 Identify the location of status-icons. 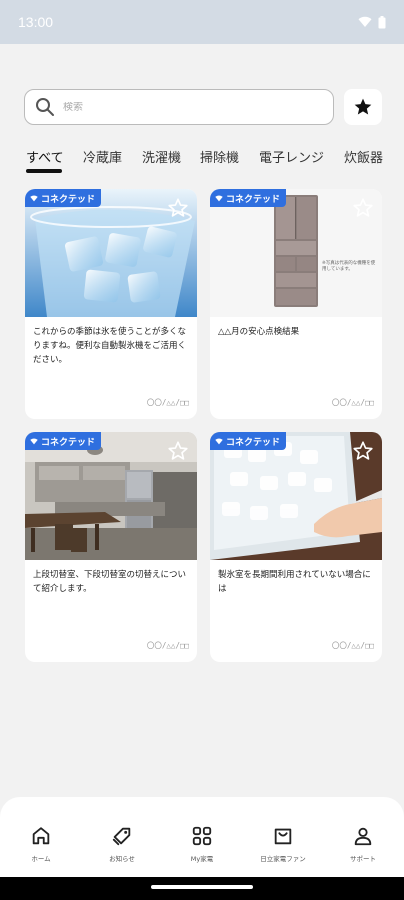
(372, 22).